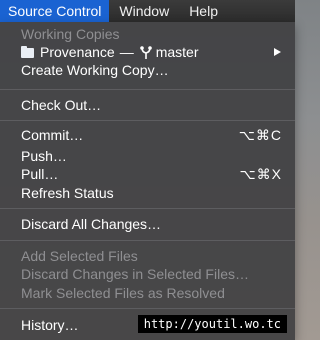 Image resolution: width=320 pixels, height=340 pixels. Describe the element at coordinates (177, 52) in the screenshot. I see `branch-name: master` at that location.